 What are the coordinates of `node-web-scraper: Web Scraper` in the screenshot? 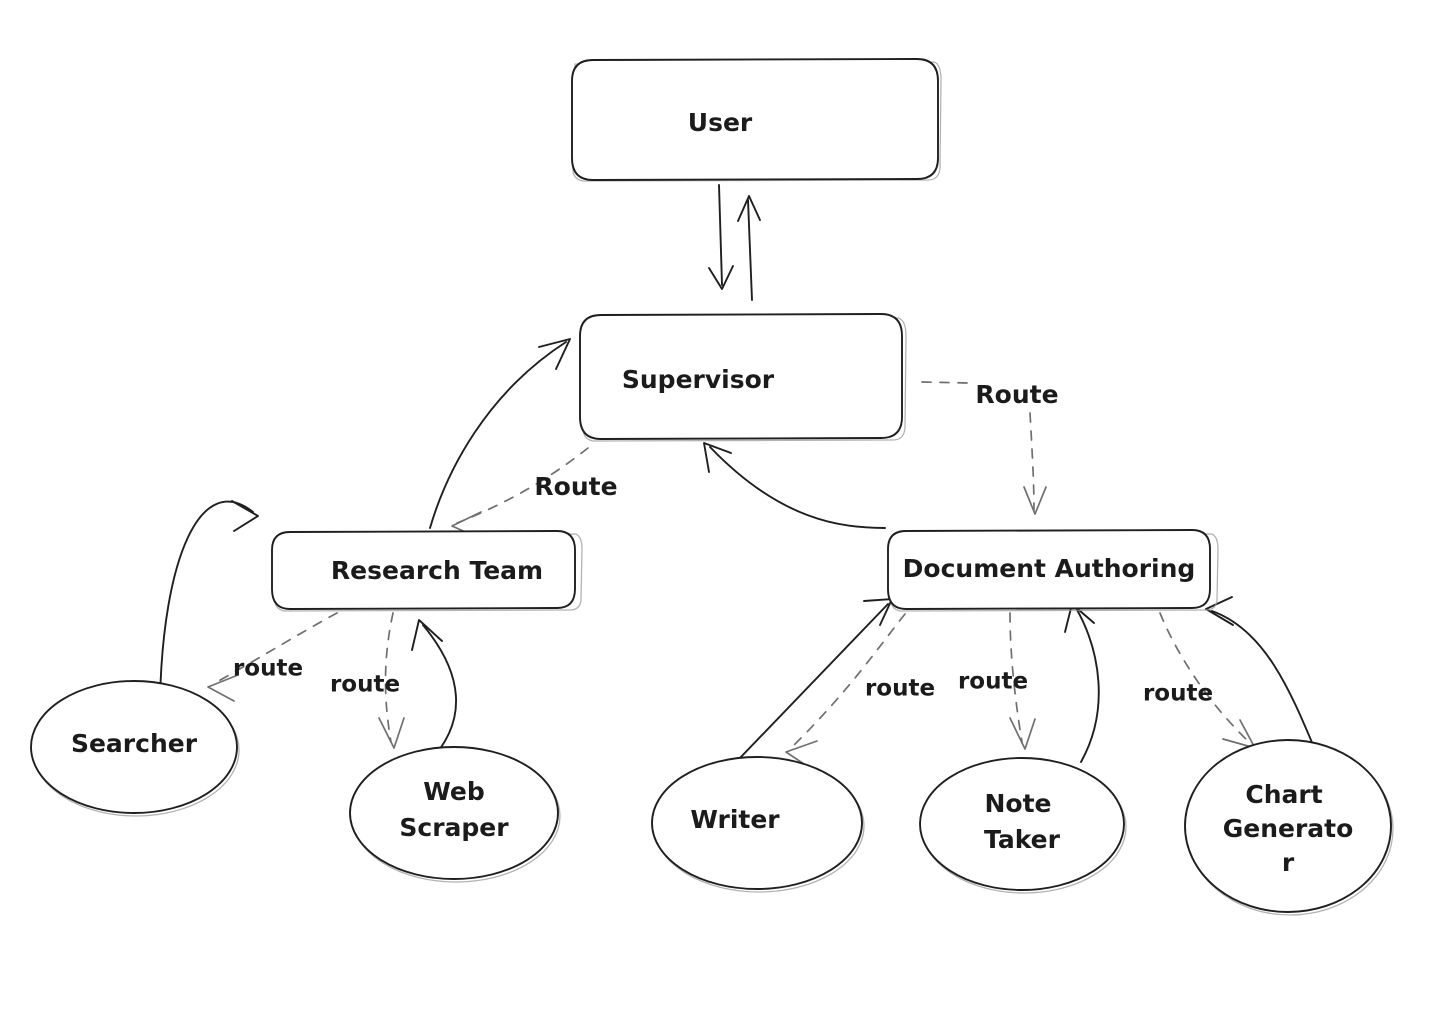 It's located at (455, 814).